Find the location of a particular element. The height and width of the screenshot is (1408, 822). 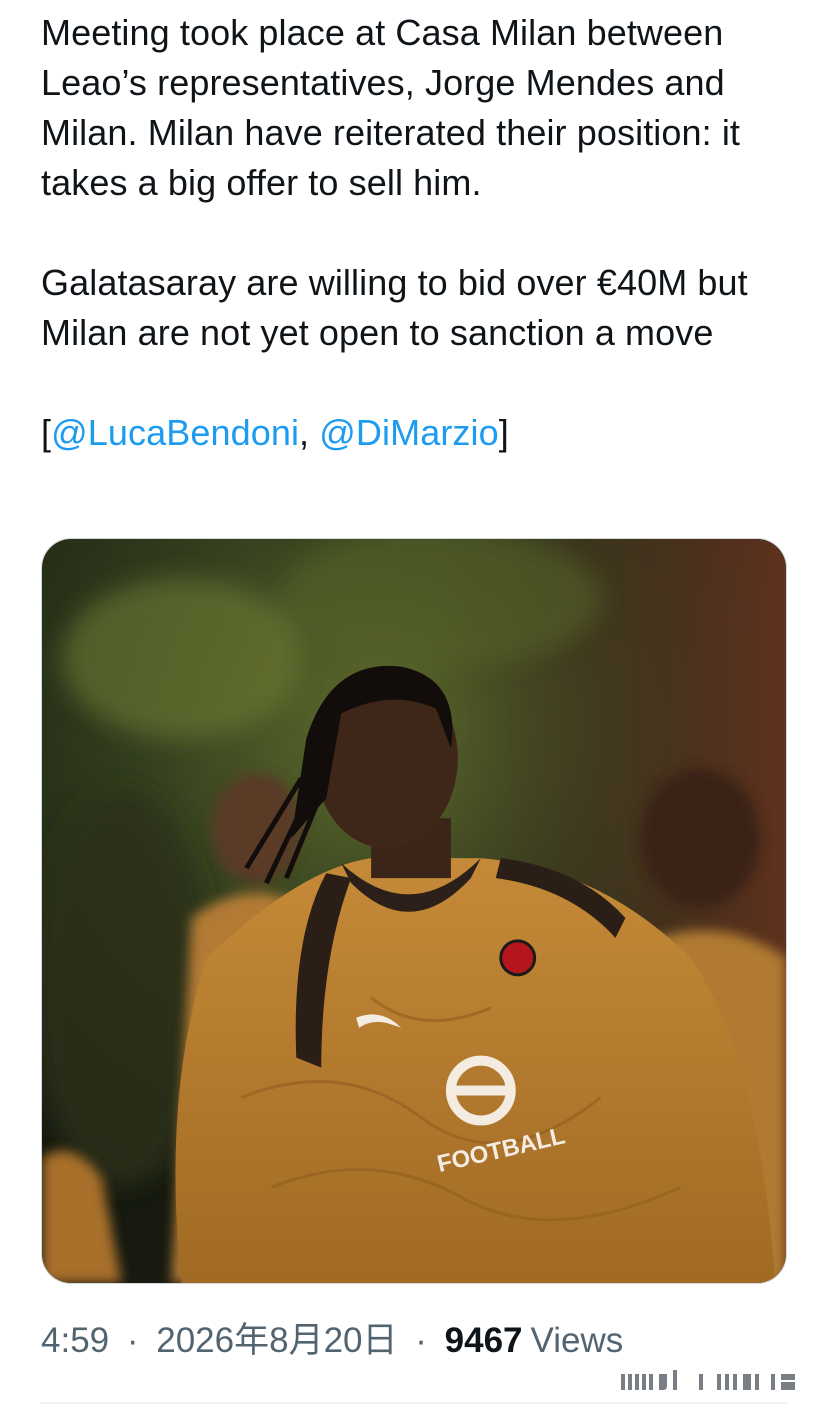

tweet-date: 2026年8月20日 is located at coordinates (276, 1340).